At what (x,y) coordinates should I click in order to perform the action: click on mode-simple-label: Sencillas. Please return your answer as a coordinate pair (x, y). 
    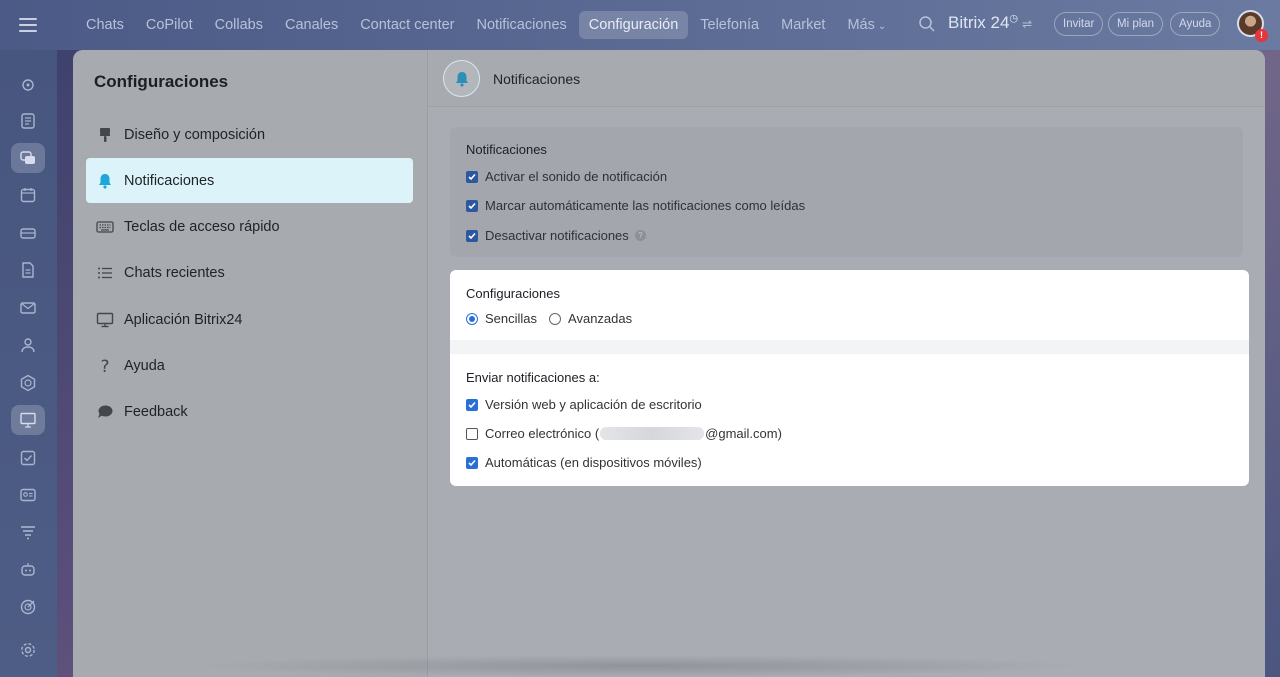
    Looking at the image, I should click on (511, 318).